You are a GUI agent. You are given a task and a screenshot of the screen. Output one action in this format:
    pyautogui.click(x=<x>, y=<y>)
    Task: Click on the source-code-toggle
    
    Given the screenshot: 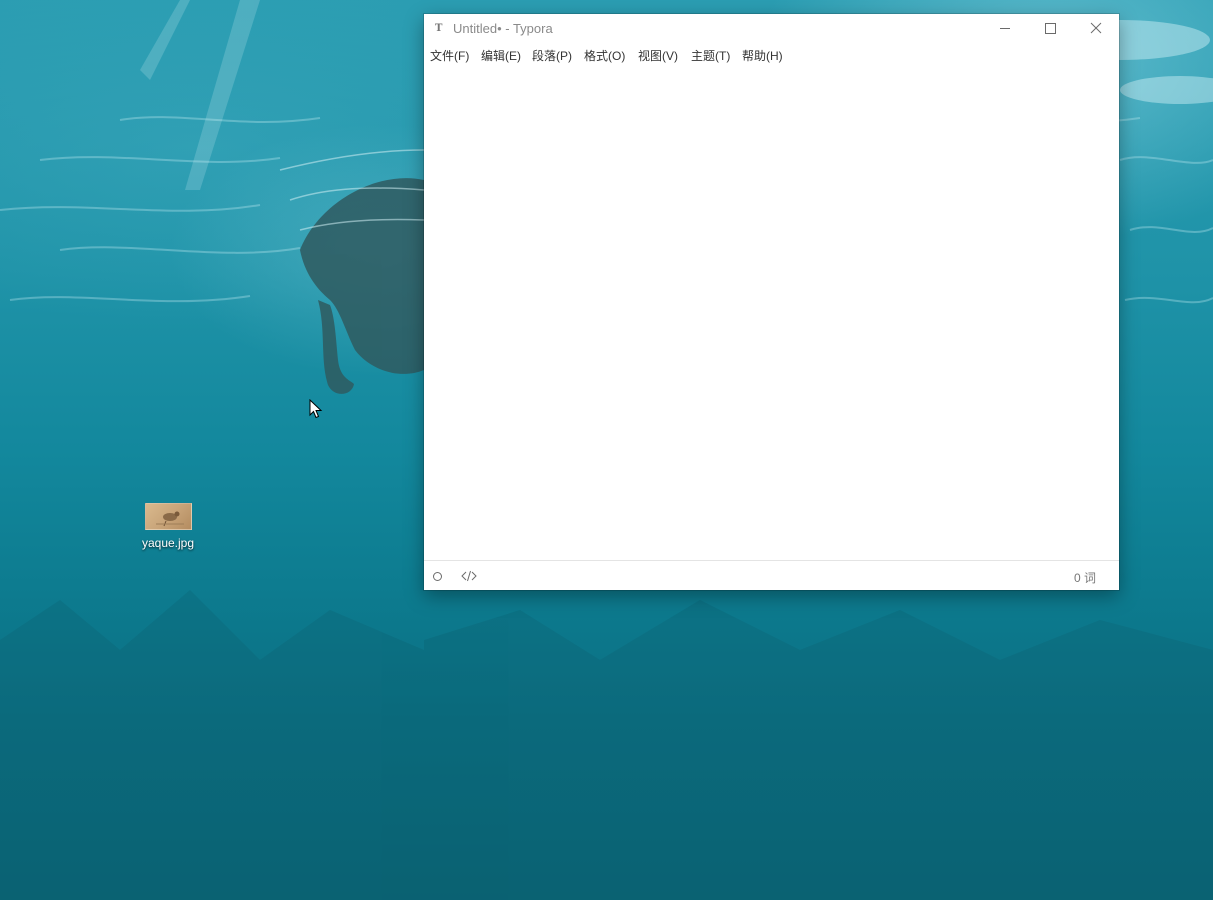 What is the action you would take?
    pyautogui.click(x=469, y=578)
    